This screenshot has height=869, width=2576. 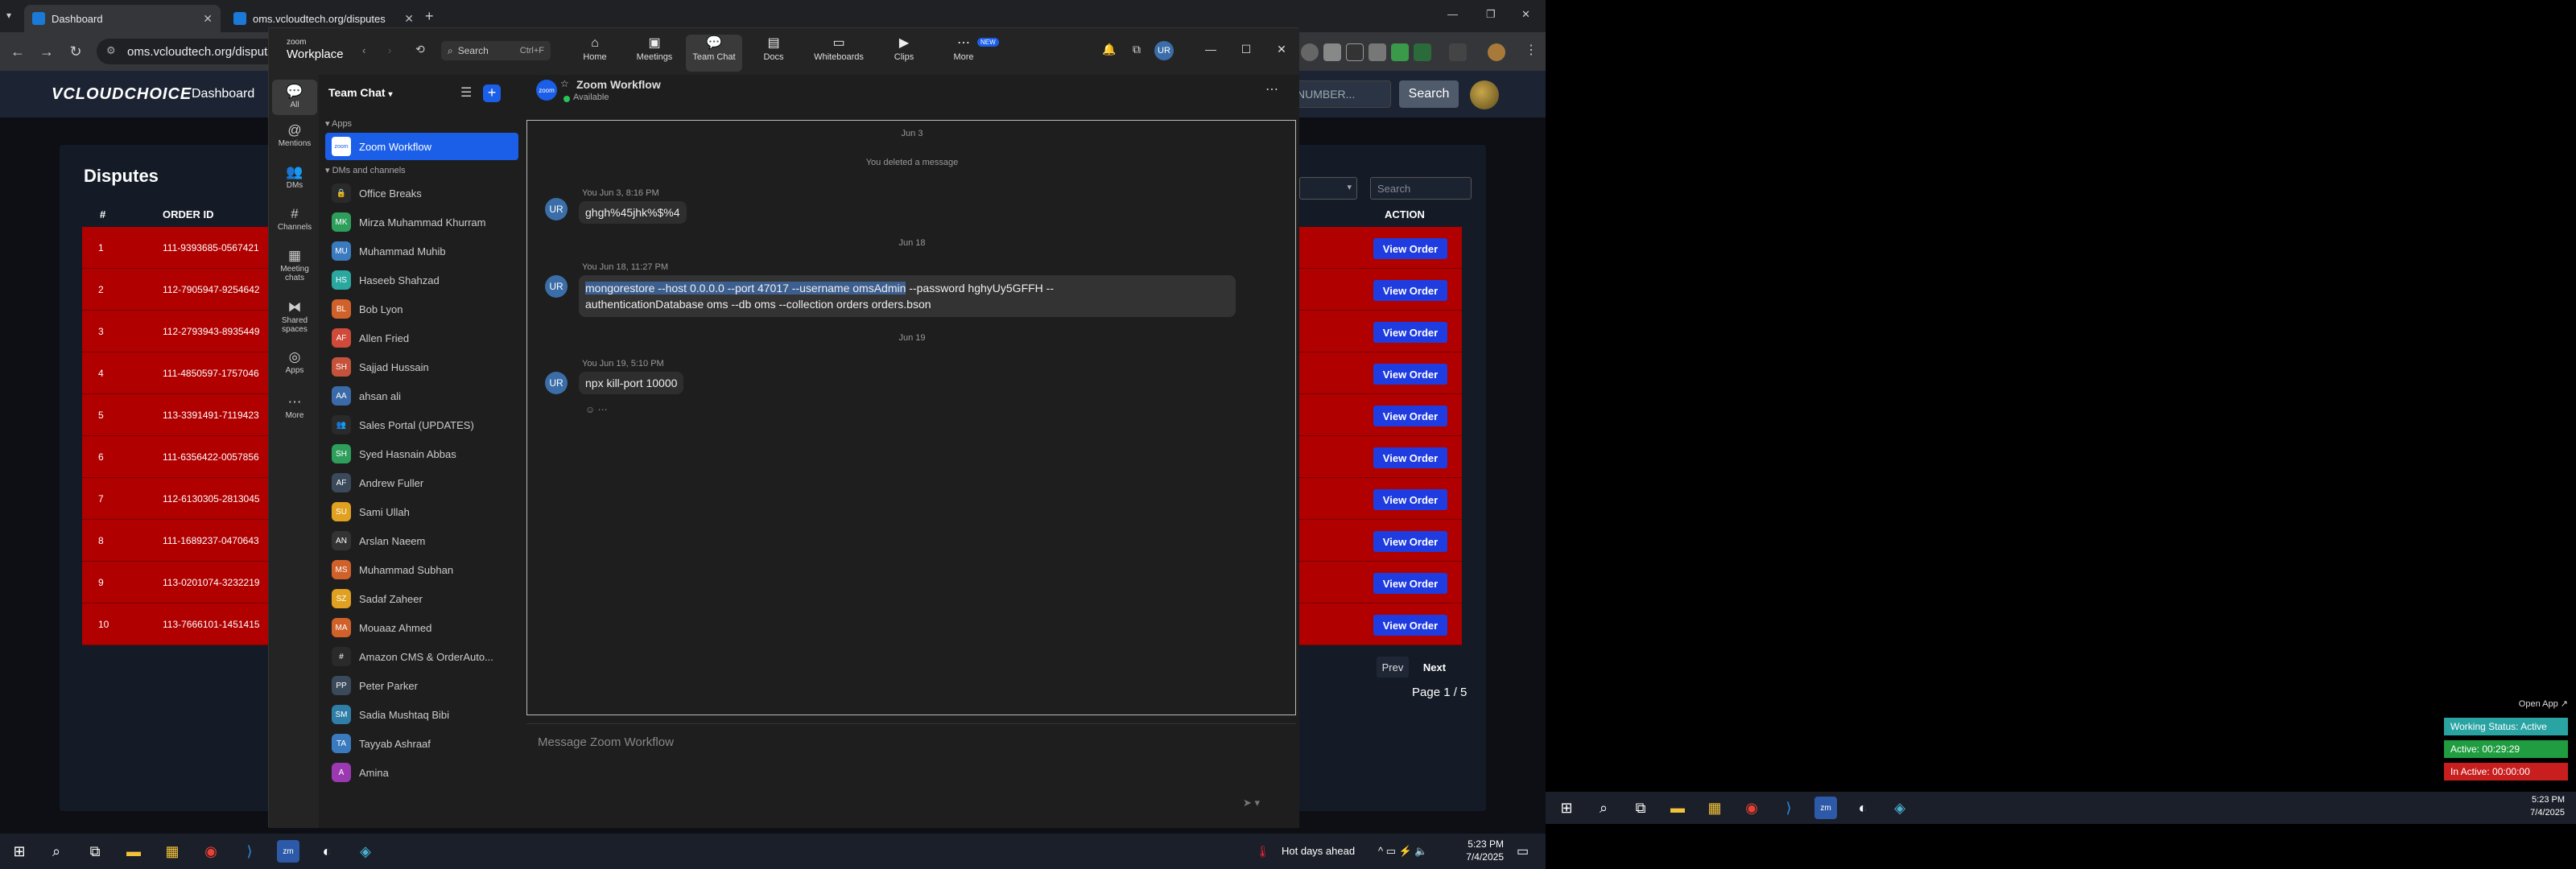 What do you see at coordinates (1458, 52) in the screenshot?
I see `extensions-puzzle-icon` at bounding box center [1458, 52].